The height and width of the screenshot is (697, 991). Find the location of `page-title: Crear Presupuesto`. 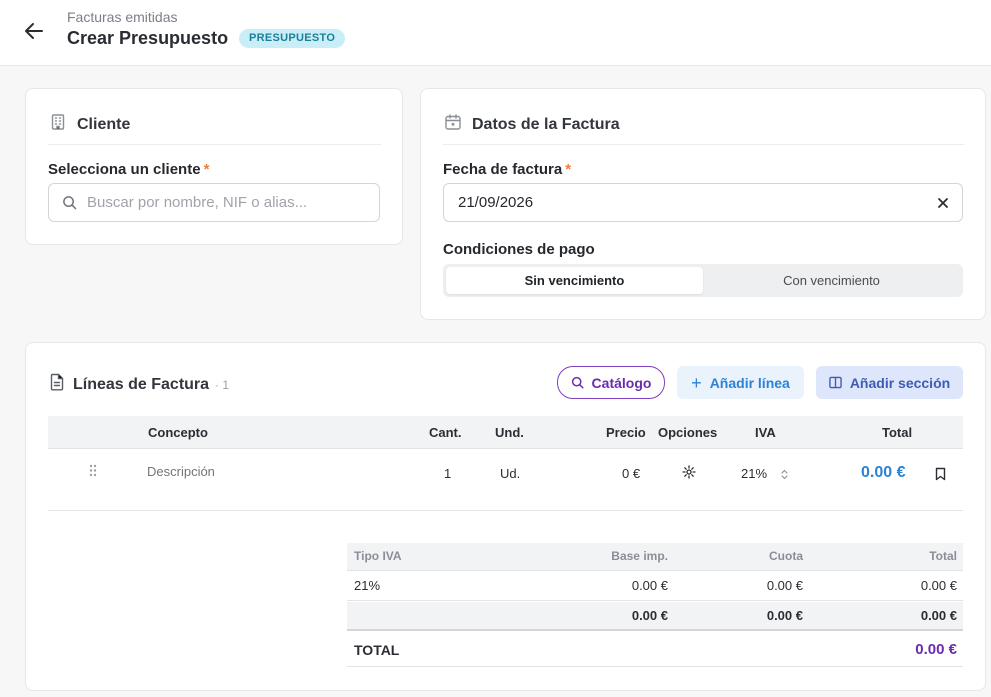

page-title: Crear Presupuesto is located at coordinates (148, 38).